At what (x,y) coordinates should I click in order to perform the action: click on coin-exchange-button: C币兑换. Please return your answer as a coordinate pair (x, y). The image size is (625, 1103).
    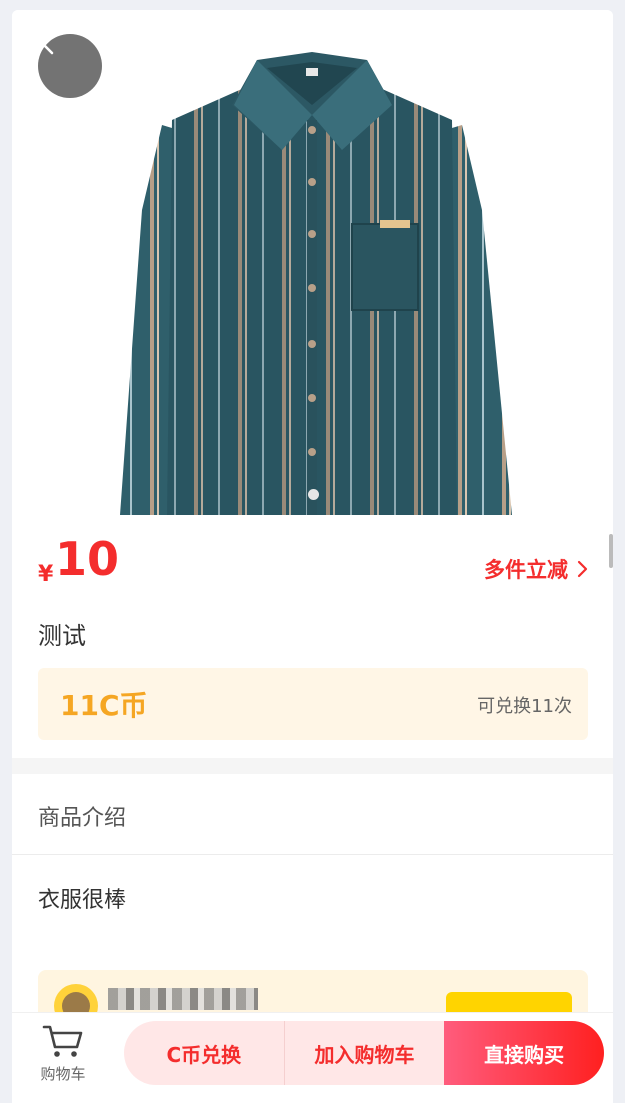
    Looking at the image, I should click on (204, 1053).